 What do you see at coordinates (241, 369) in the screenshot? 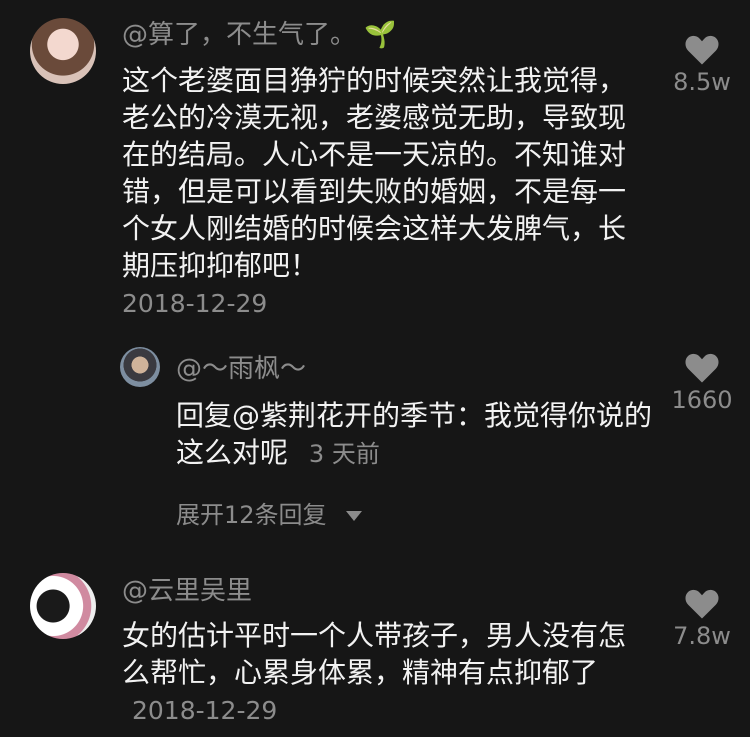
I see `reply-username: @～雨枫～` at bounding box center [241, 369].